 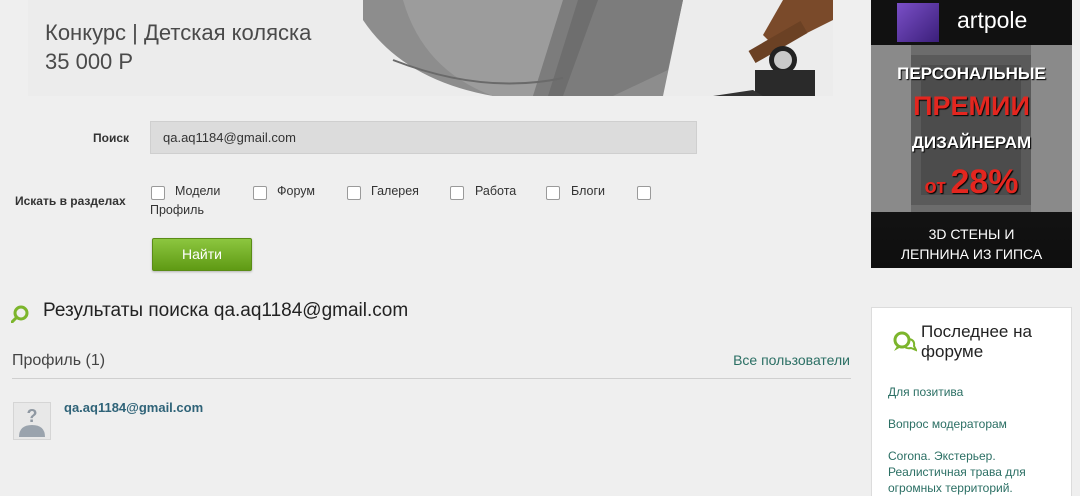 What do you see at coordinates (935, 187) in the screenshot?
I see `ad-discount-prefix: от` at bounding box center [935, 187].